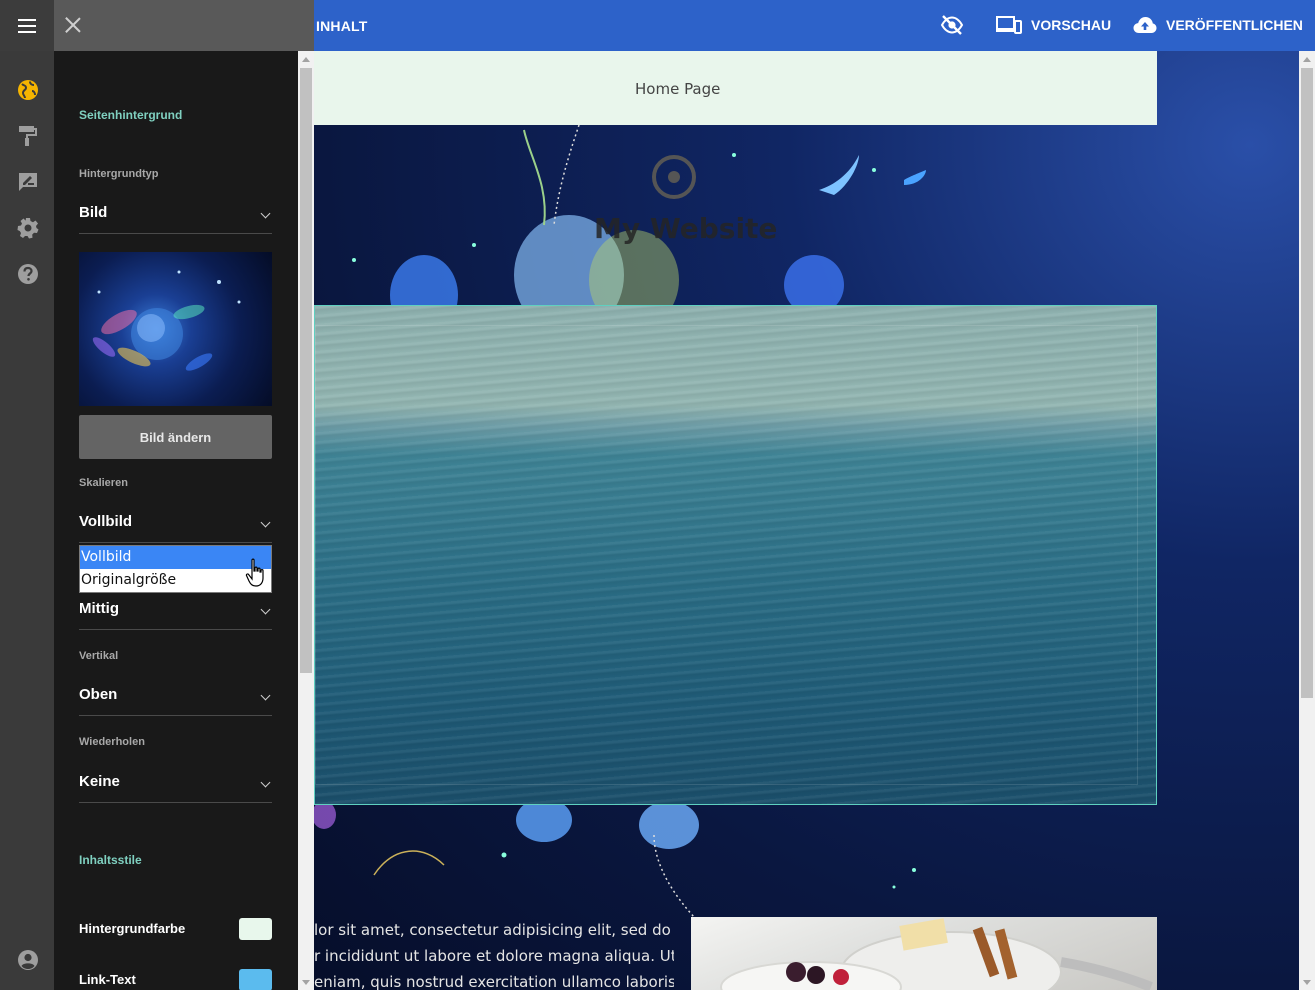  I want to click on preview-button: VORSCHAU, so click(1053, 25).